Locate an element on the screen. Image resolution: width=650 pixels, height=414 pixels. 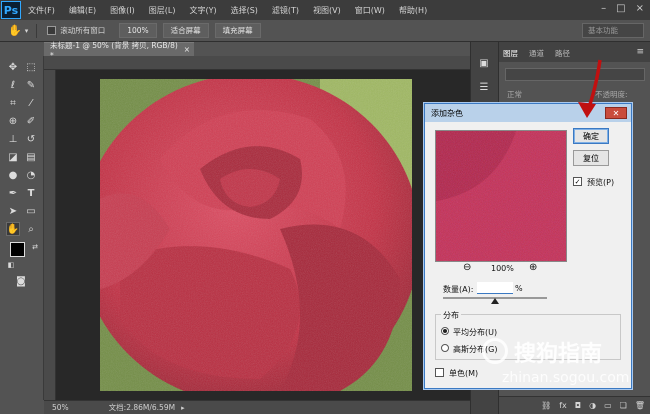
app-logo: Ps is located at coordinates (11, 10).